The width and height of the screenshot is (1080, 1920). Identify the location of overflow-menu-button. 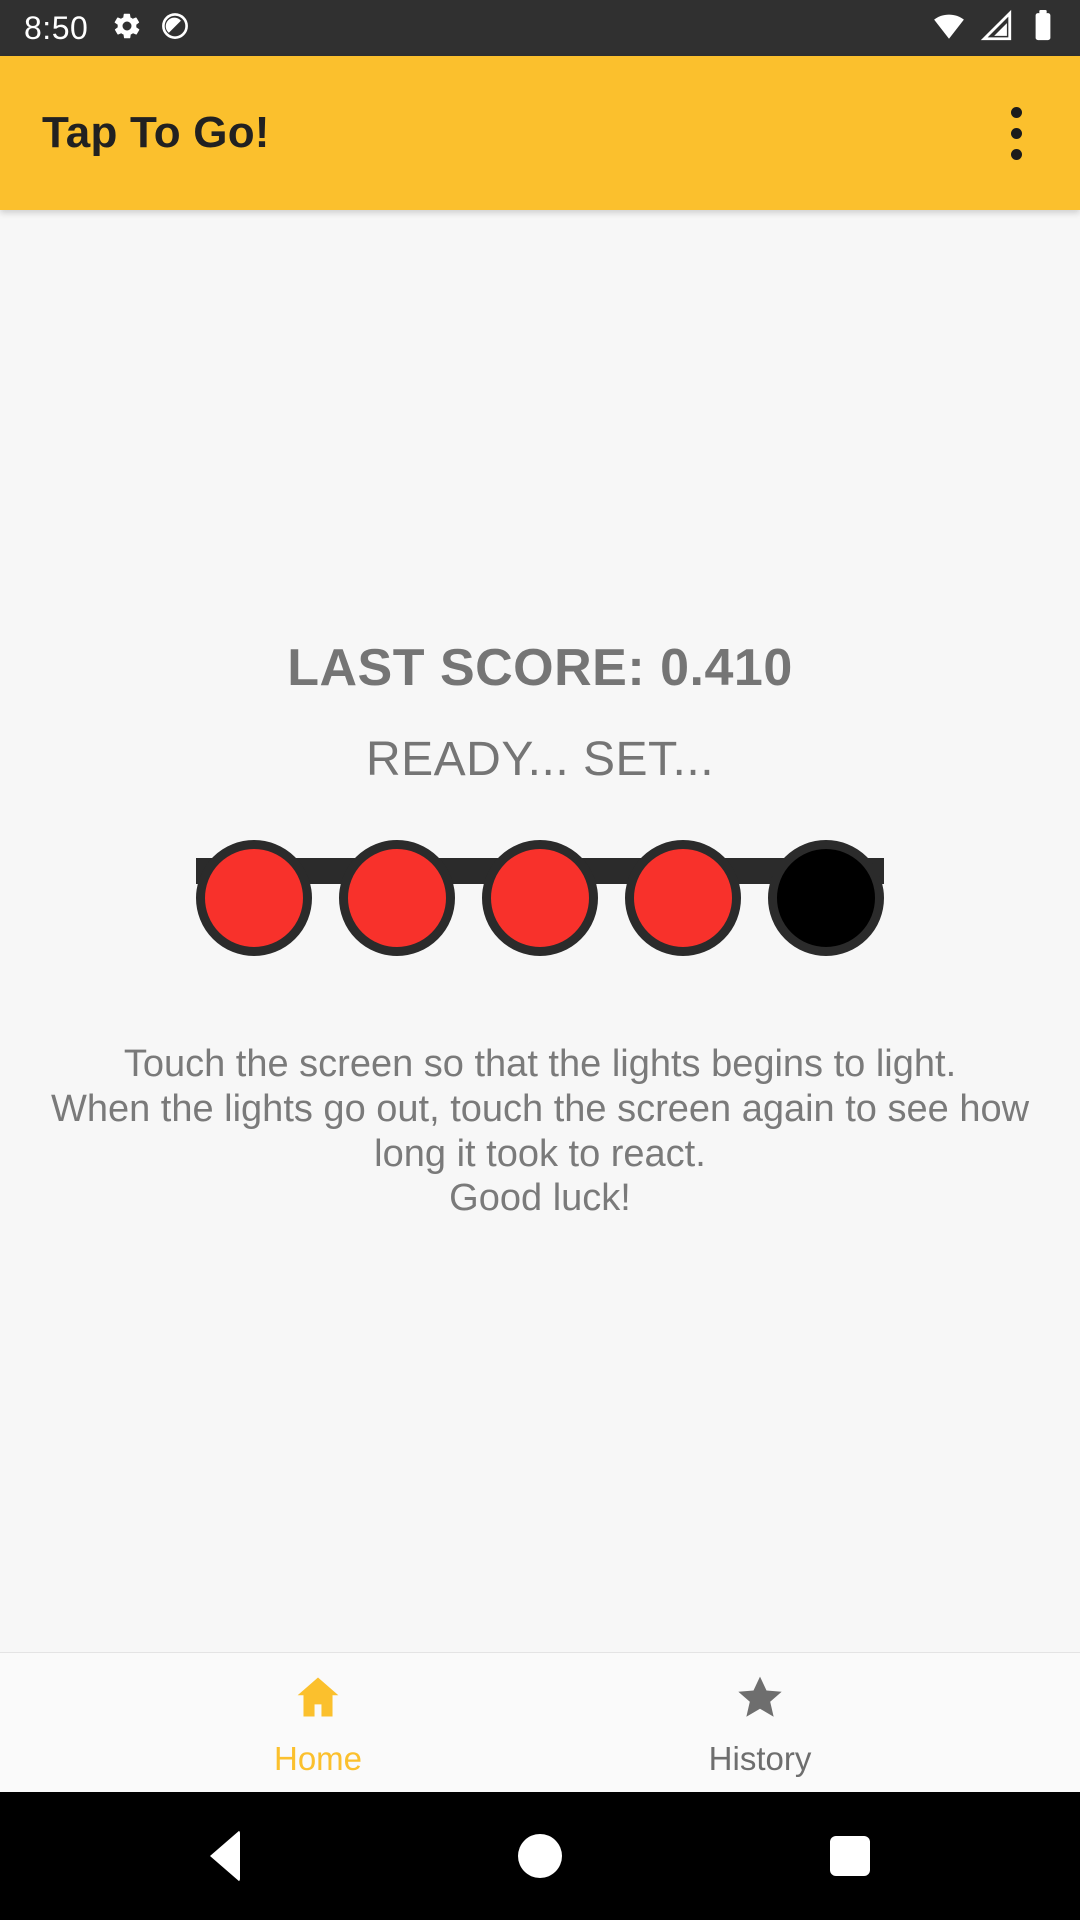
(1016, 133).